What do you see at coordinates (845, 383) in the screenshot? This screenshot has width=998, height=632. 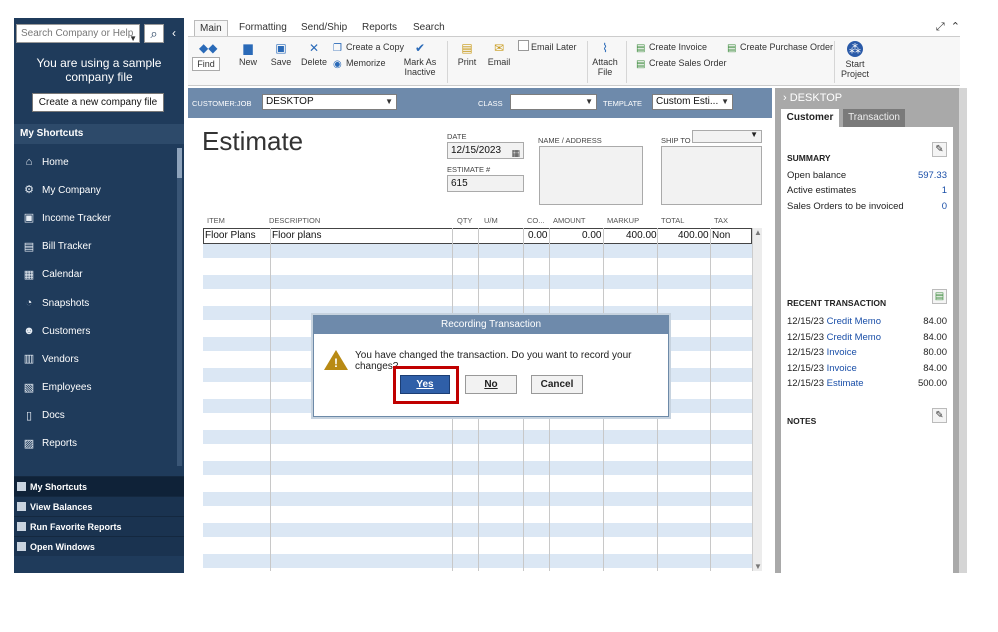 I see `recent-type-link: Estimate` at bounding box center [845, 383].